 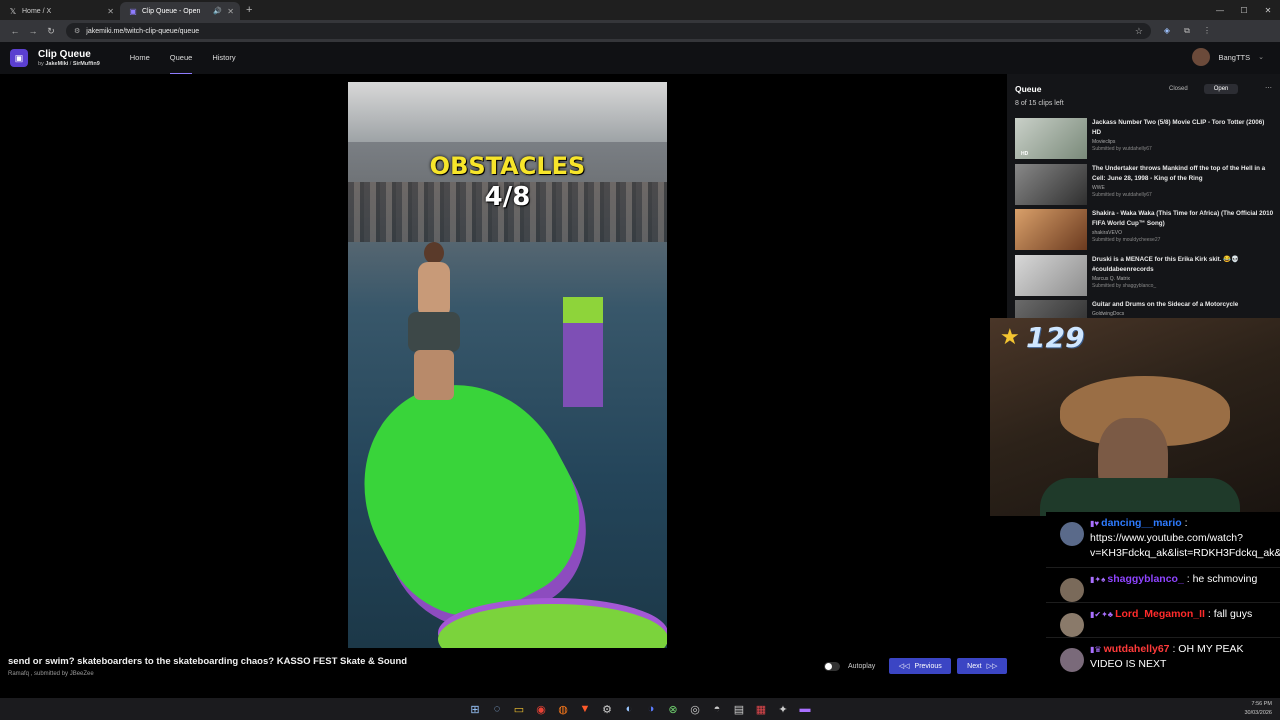 I want to click on url-field: ⚙ jakemiki.me/twitch-clip-queue/queue ☆, so click(x=608, y=31).